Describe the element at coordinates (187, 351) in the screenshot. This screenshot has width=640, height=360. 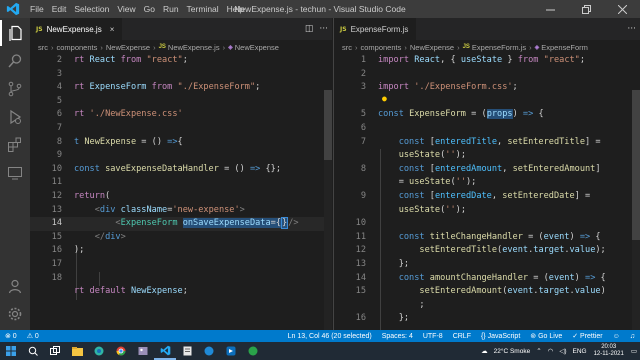
I see `notepad-icon` at that location.